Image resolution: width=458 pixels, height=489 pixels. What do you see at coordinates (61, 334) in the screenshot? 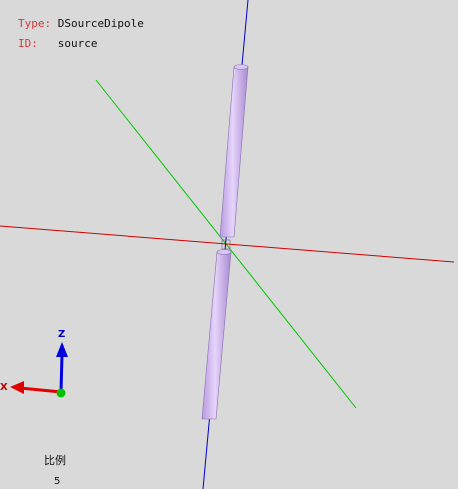
I see `triad-z-label: Z` at bounding box center [61, 334].